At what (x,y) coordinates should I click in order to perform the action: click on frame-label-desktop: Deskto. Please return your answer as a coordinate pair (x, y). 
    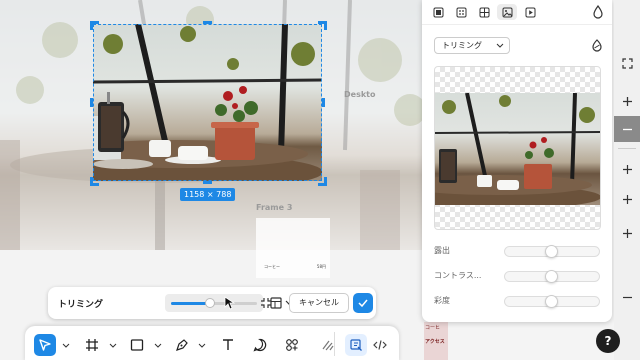
    Looking at the image, I should click on (359, 94).